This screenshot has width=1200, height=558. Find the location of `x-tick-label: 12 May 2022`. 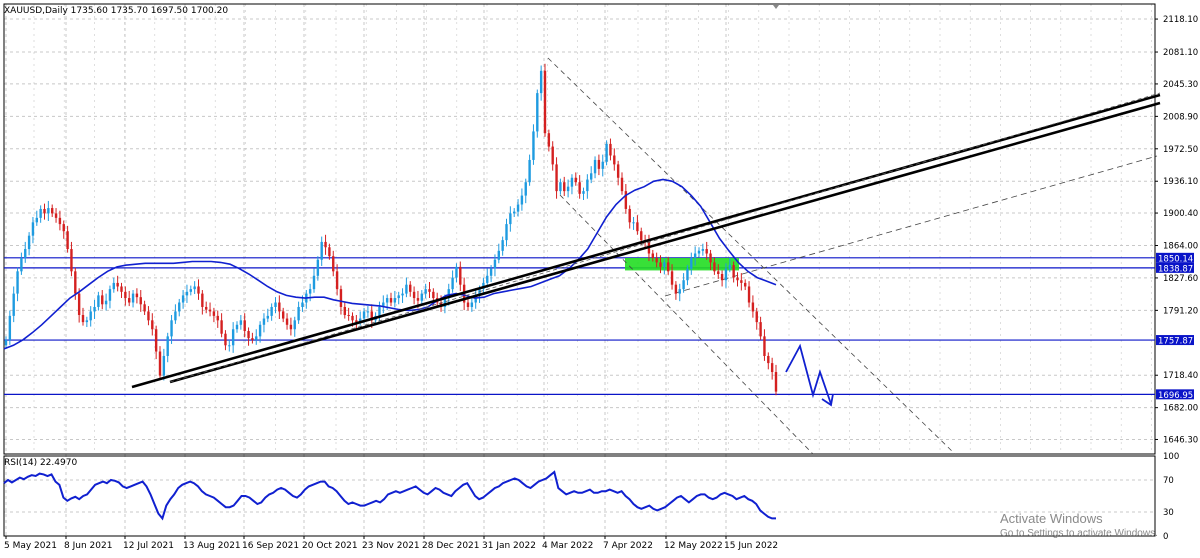

x-tick-label: 12 May 2022 is located at coordinates (693, 546).